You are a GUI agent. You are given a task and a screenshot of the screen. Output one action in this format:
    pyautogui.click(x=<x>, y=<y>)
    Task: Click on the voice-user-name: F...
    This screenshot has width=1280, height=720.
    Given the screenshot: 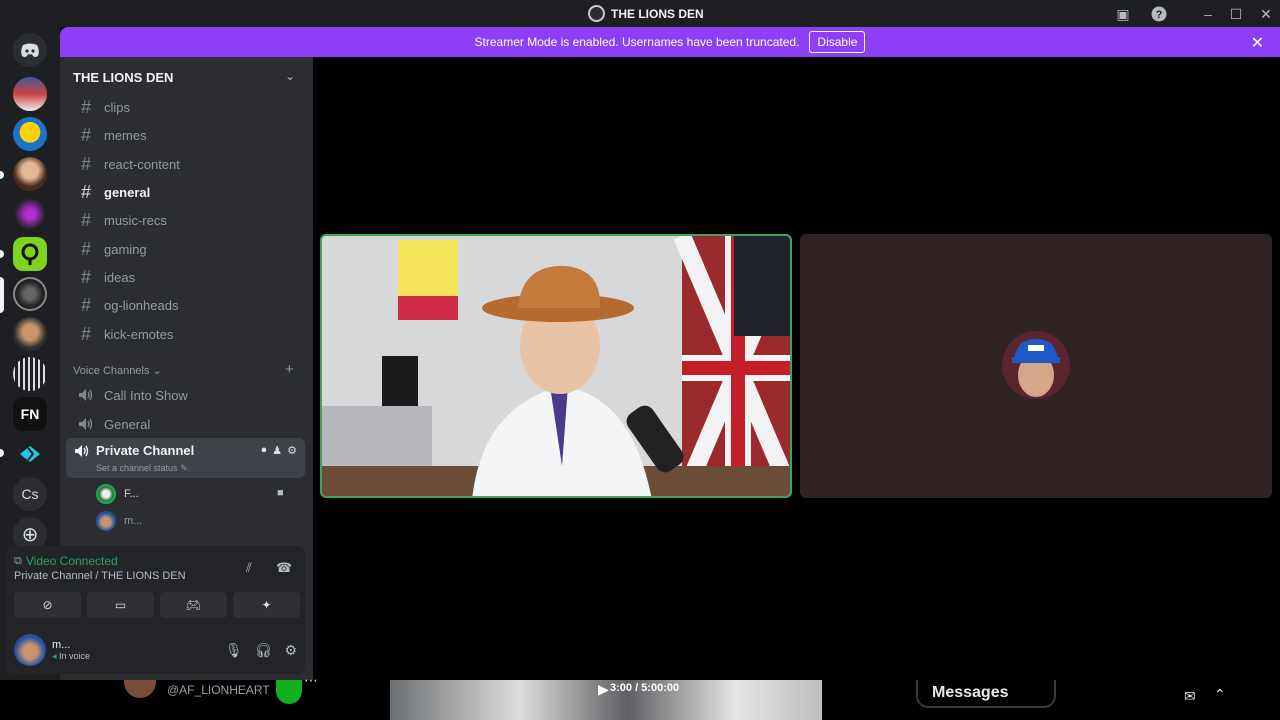 What is the action you would take?
    pyautogui.click(x=131, y=494)
    